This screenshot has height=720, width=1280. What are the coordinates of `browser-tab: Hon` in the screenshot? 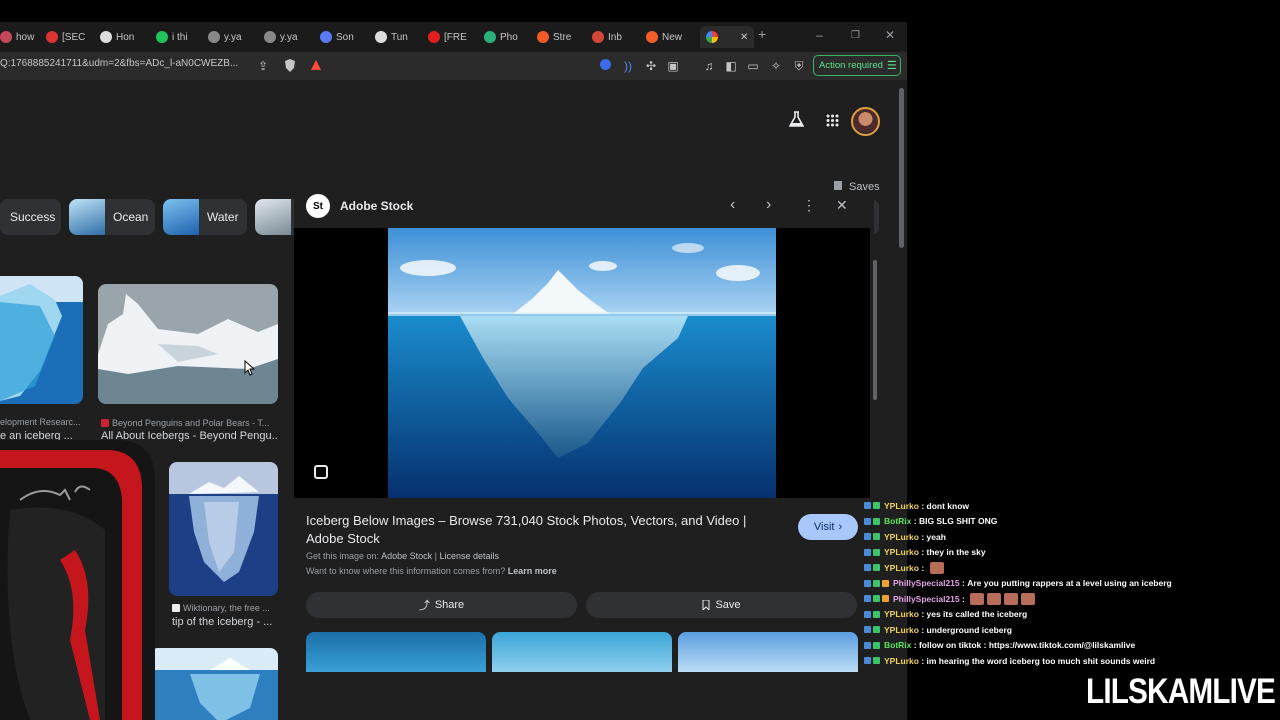 It's located at (117, 37).